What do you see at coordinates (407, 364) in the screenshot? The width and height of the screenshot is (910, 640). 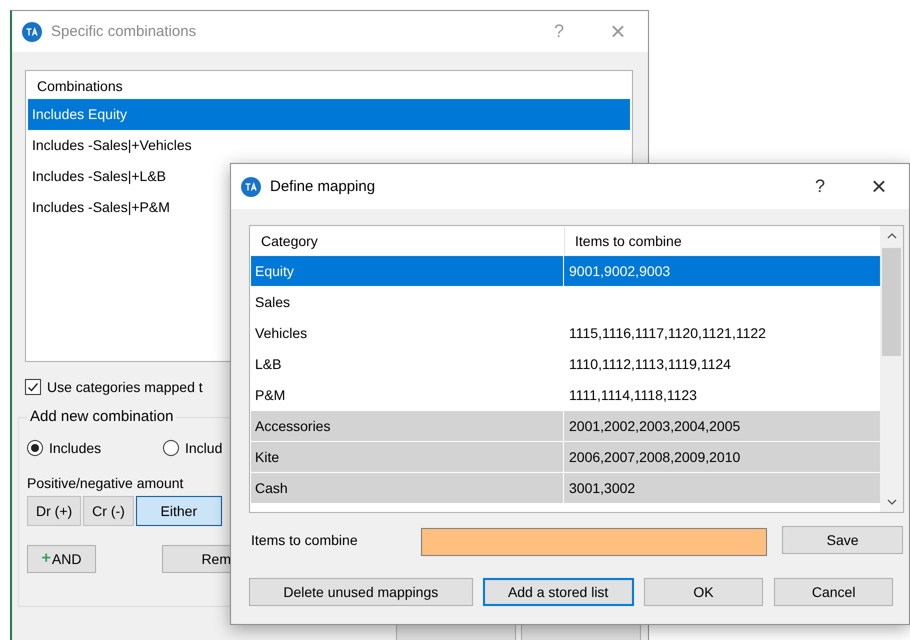 I see `table-cell: L&B` at bounding box center [407, 364].